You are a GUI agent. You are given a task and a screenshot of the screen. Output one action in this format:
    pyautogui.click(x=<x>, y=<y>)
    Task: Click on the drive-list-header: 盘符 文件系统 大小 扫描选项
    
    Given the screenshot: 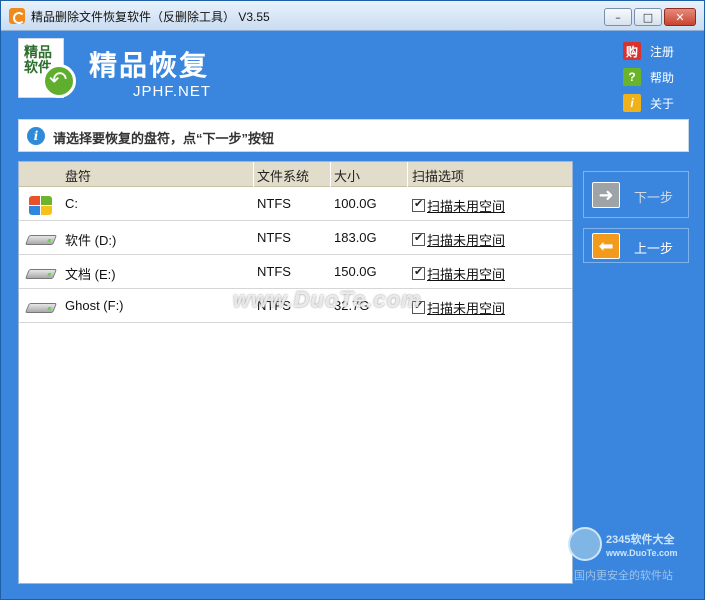 What is the action you would take?
    pyautogui.click(x=295, y=174)
    